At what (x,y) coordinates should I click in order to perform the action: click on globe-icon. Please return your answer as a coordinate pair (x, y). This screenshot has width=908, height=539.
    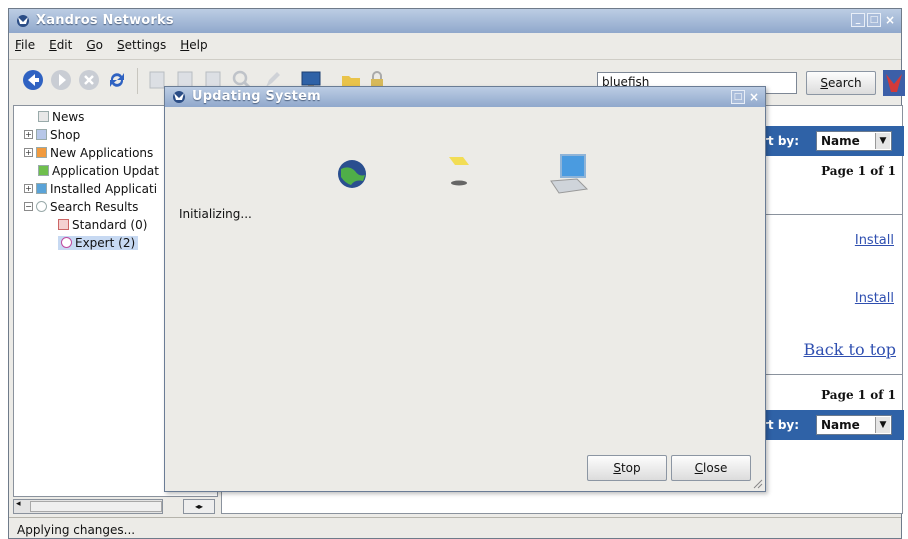
    Looking at the image, I should click on (352, 174).